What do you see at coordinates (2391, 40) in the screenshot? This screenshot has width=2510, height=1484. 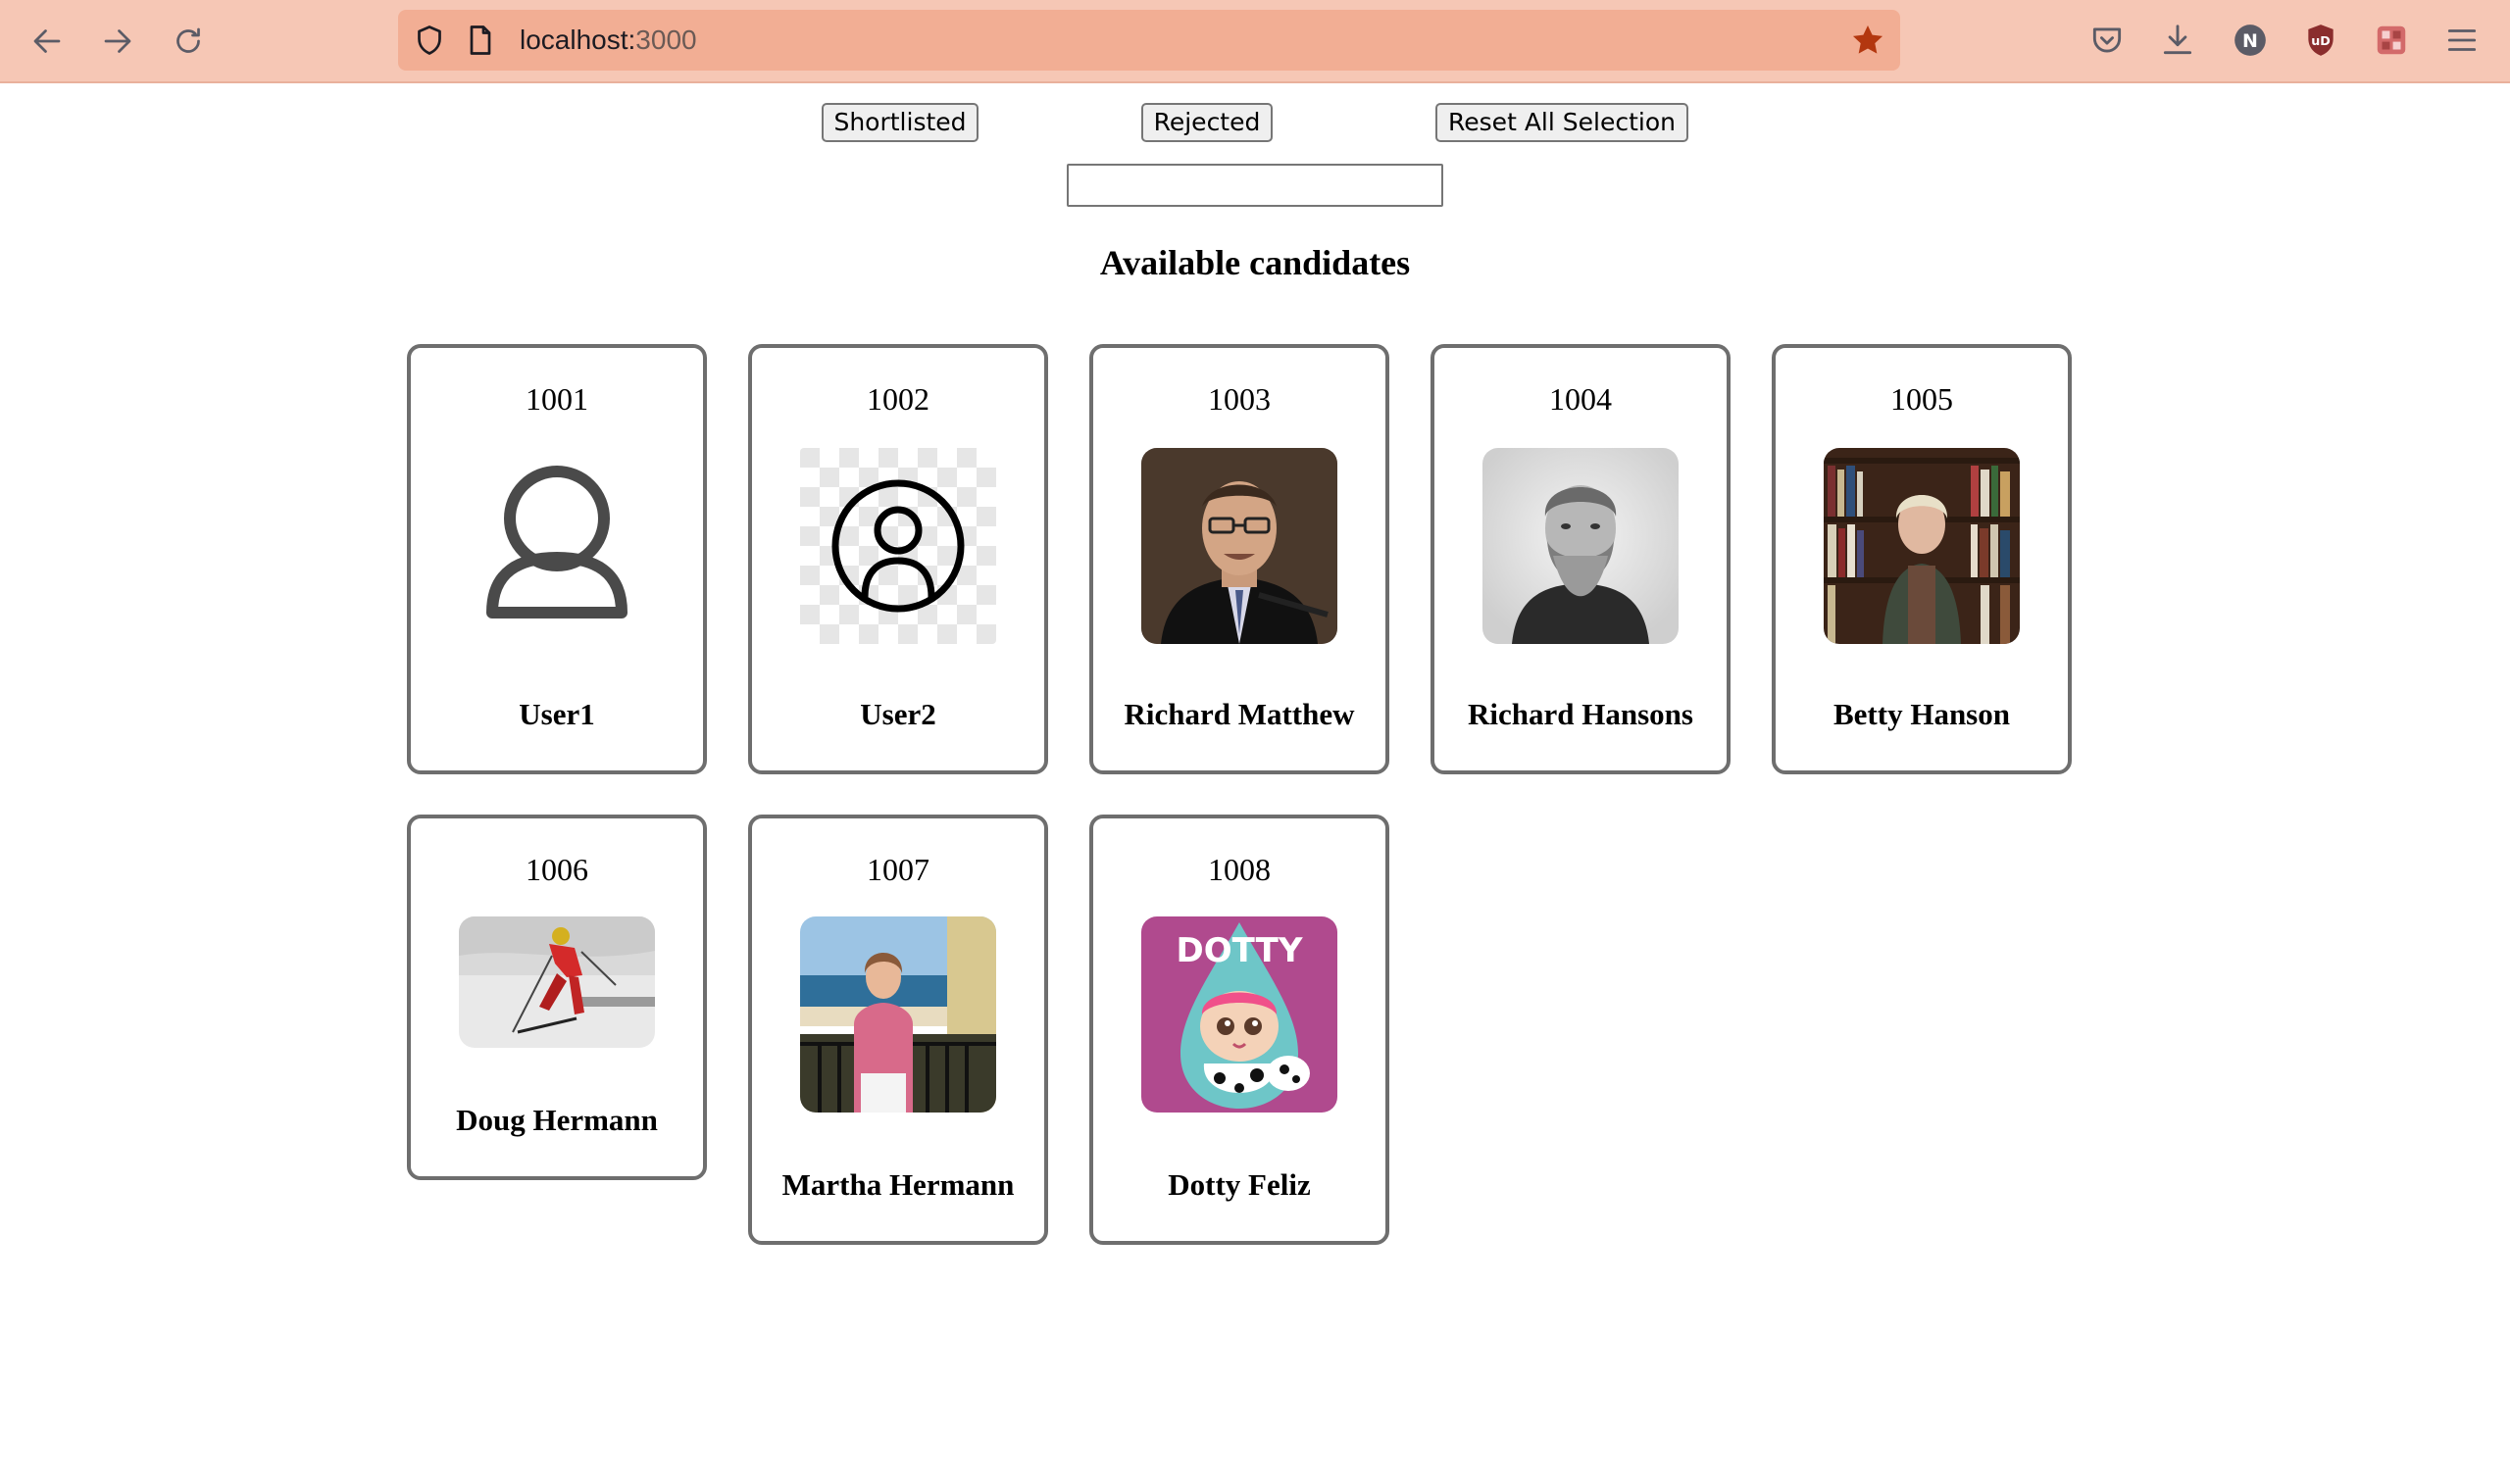 I see `extension-icon` at bounding box center [2391, 40].